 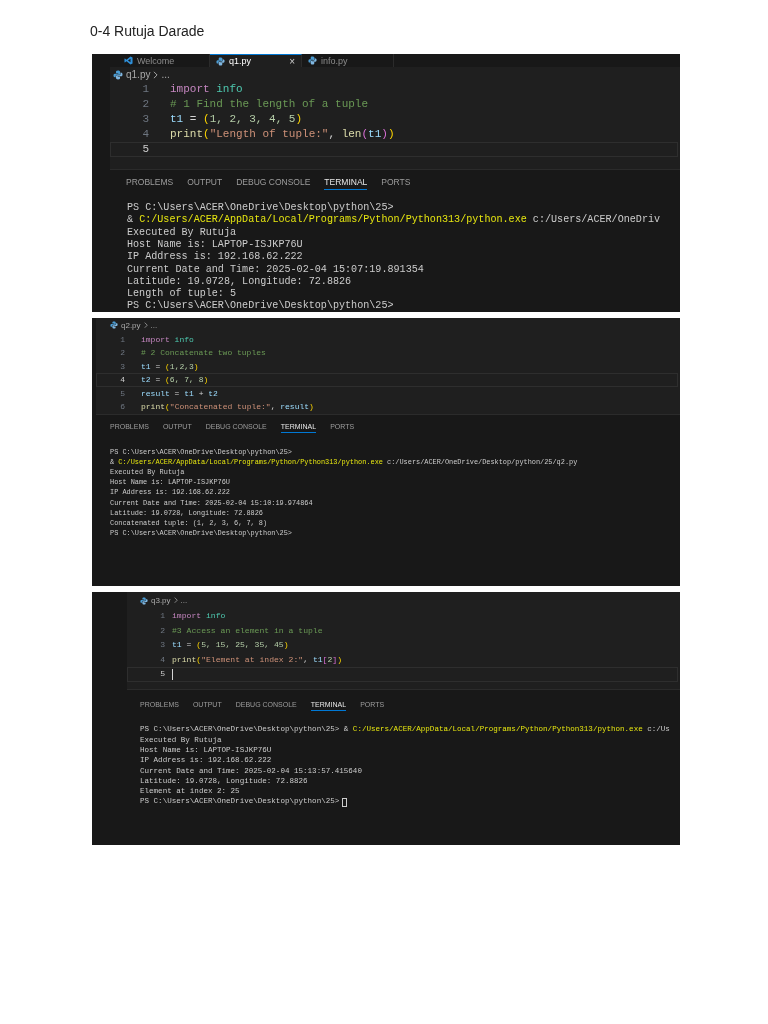 I want to click on editor-logo-icon, so click(x=128, y=60).